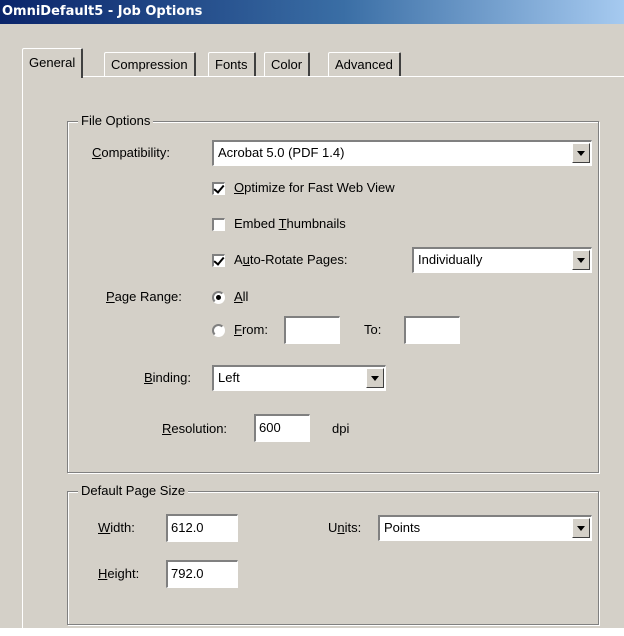 The image size is (624, 636). Describe the element at coordinates (251, 330) in the screenshot. I see `page-range-from-label: From:` at that location.